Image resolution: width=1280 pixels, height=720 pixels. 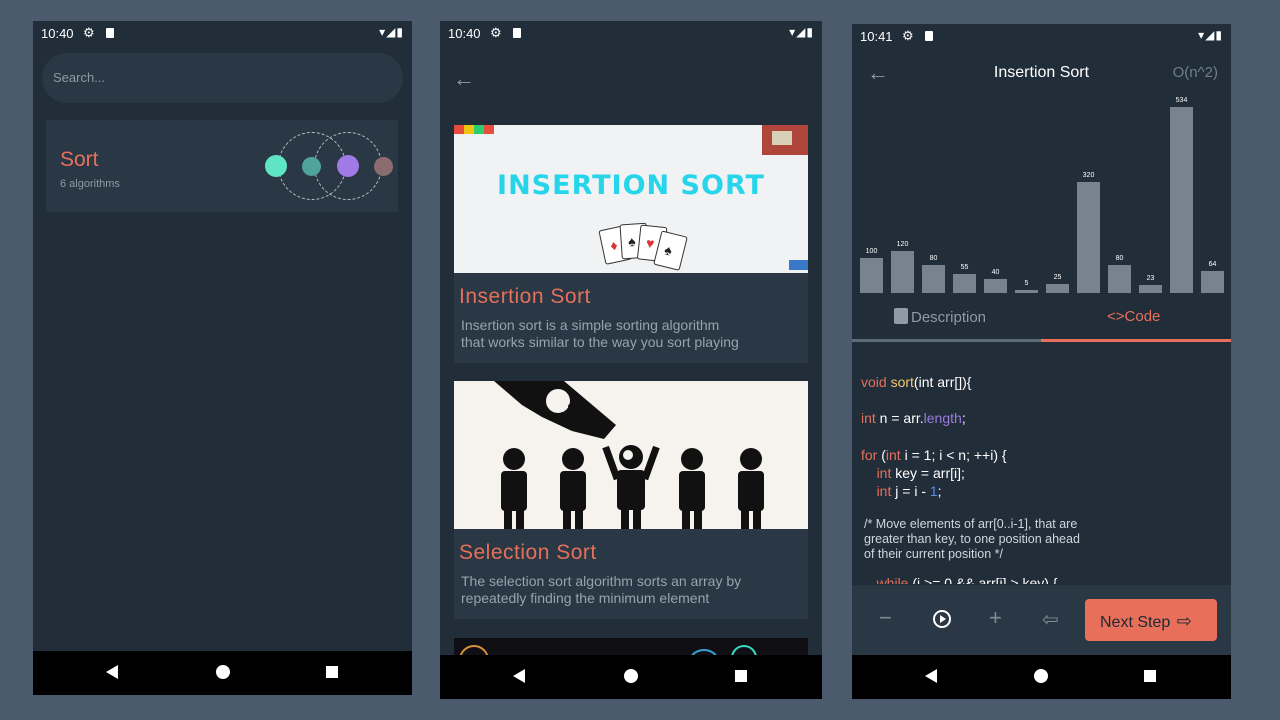 I want to click on code-line: int key = arr[i];, so click(x=920, y=473).